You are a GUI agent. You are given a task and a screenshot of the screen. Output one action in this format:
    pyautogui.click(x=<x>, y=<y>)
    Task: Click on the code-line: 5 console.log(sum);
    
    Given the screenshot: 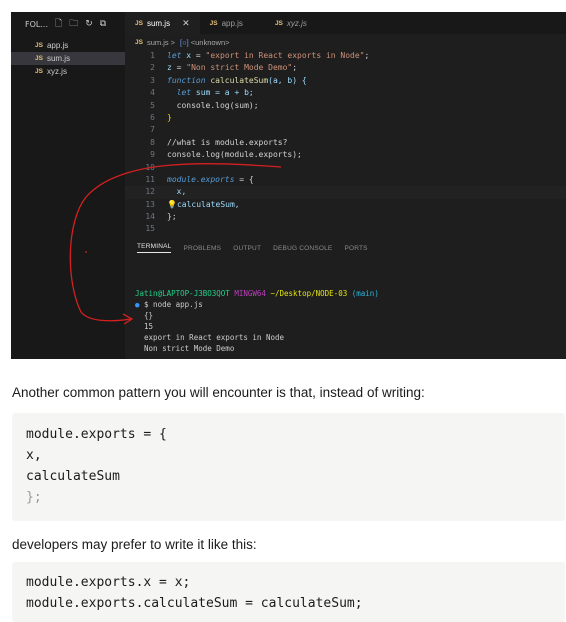 What is the action you would take?
    pyautogui.click(x=204, y=105)
    